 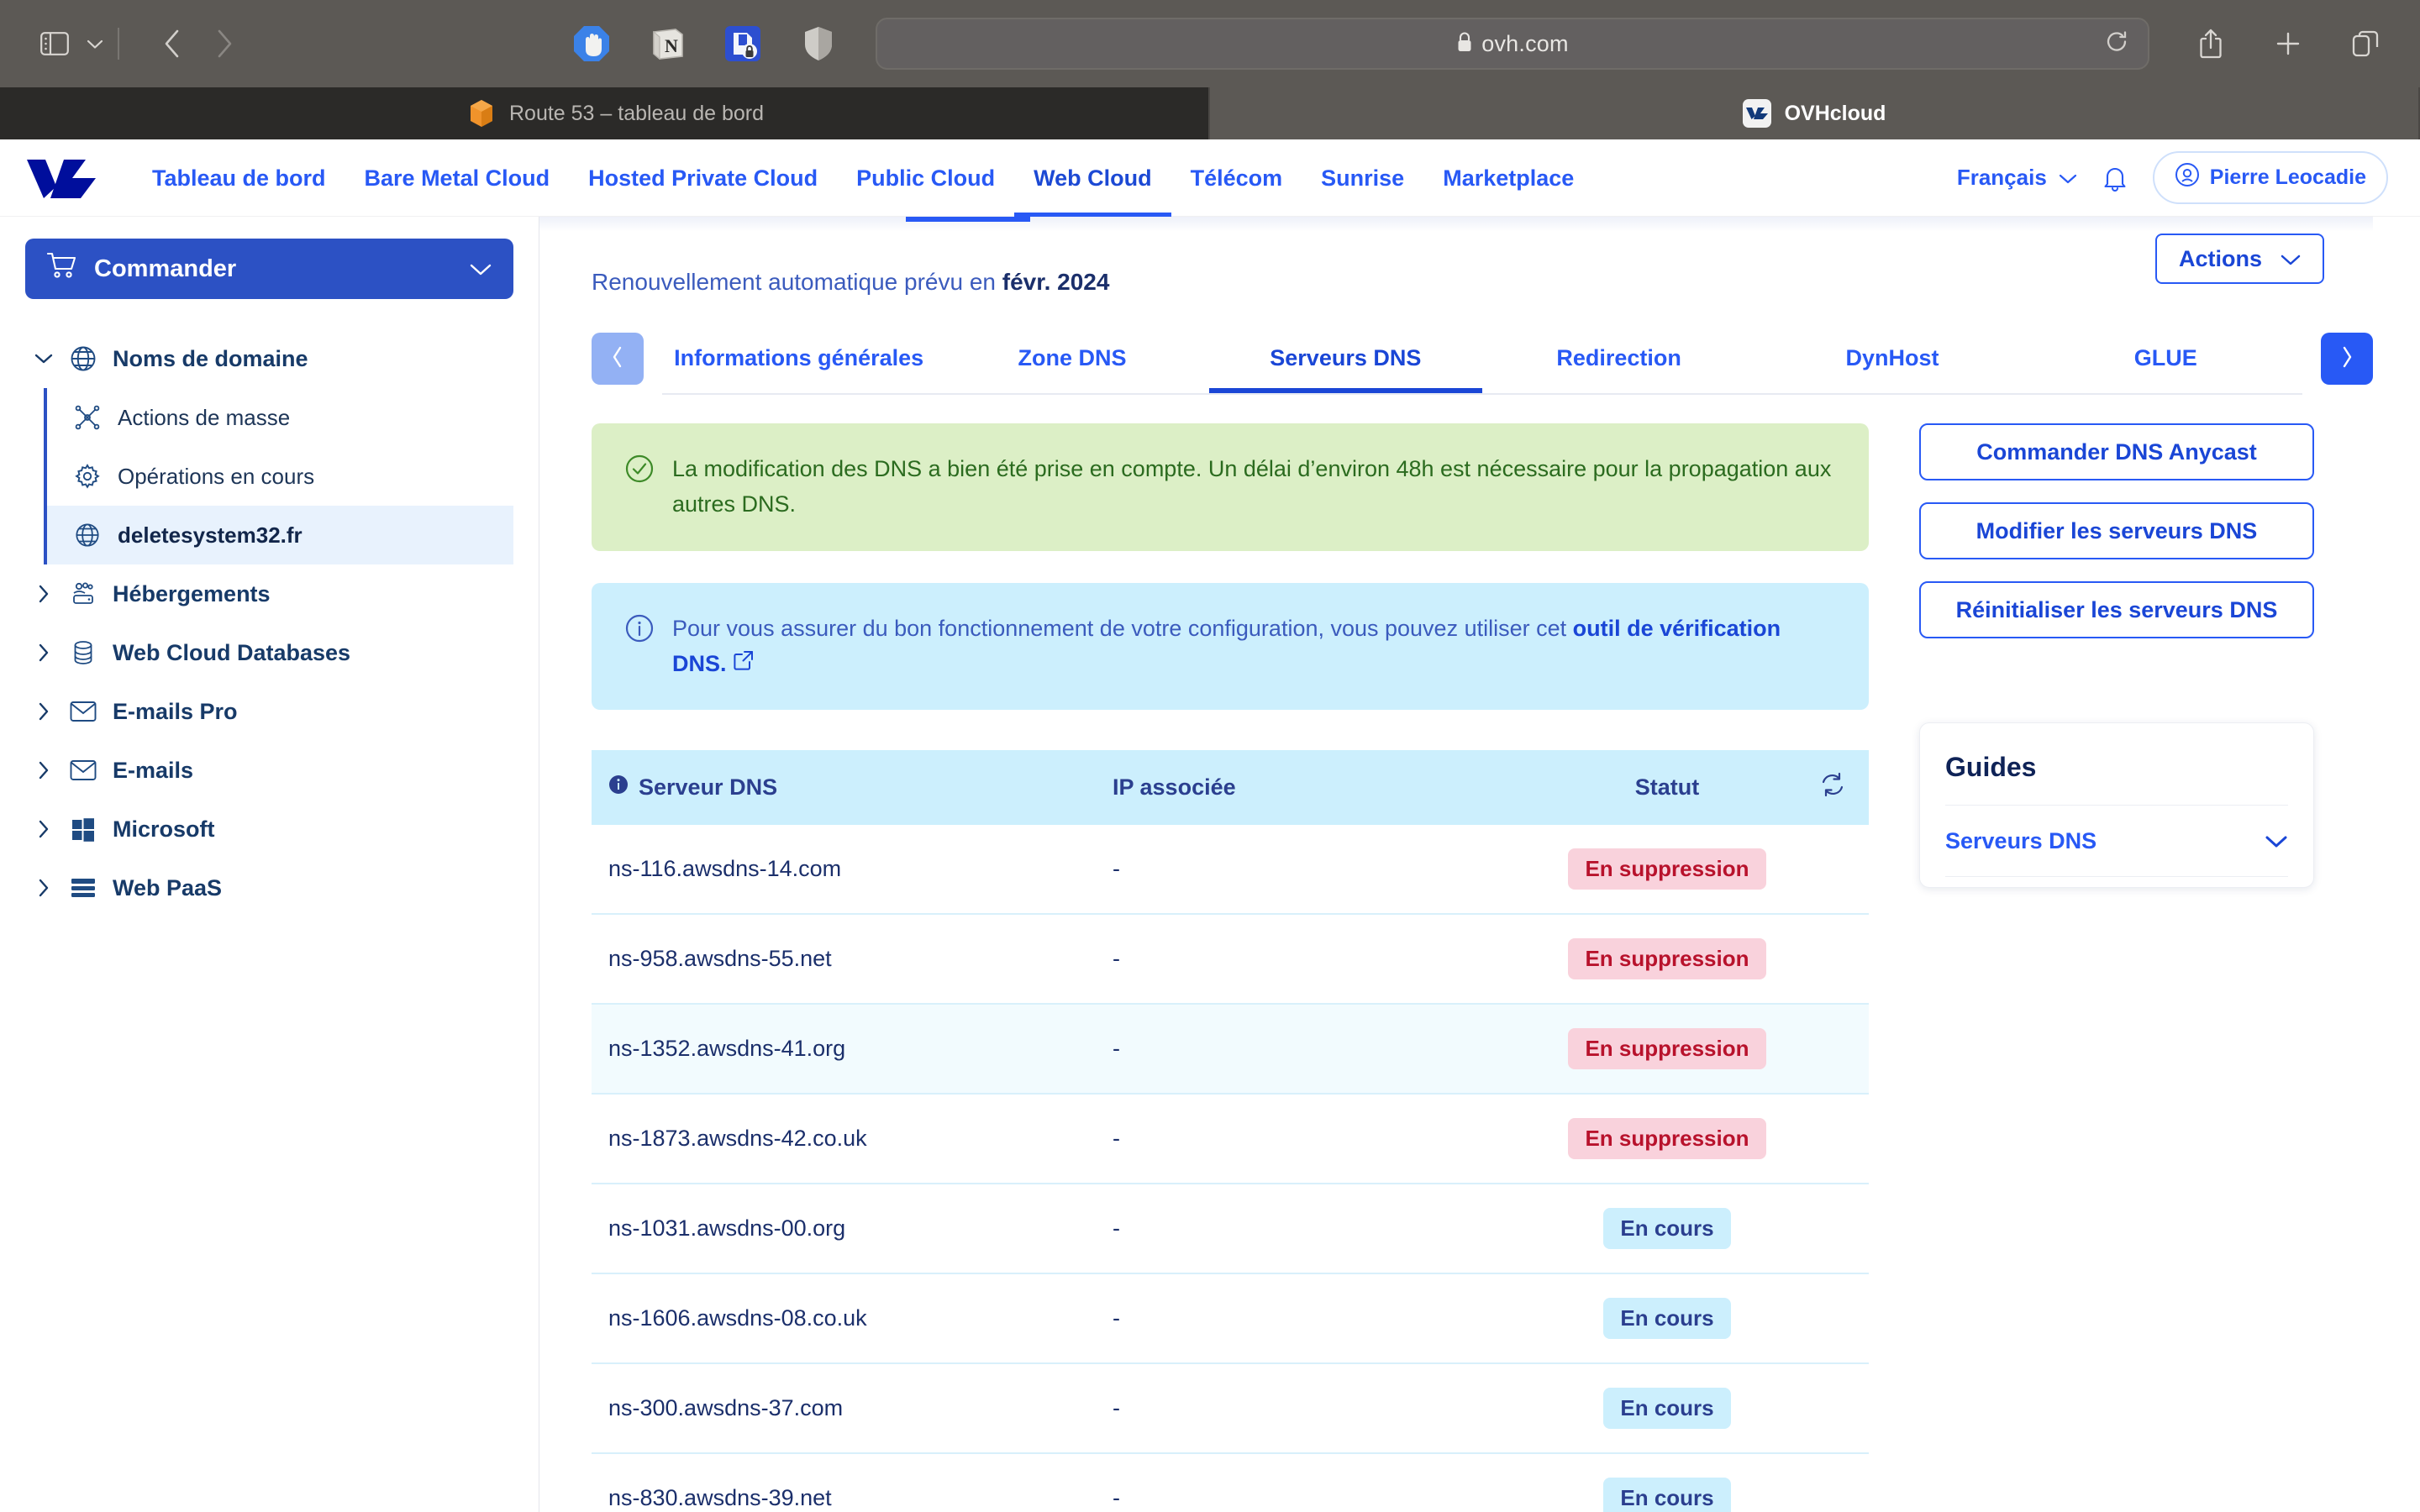 I want to click on sidebar-item-label: Web PaaS, so click(x=168, y=887).